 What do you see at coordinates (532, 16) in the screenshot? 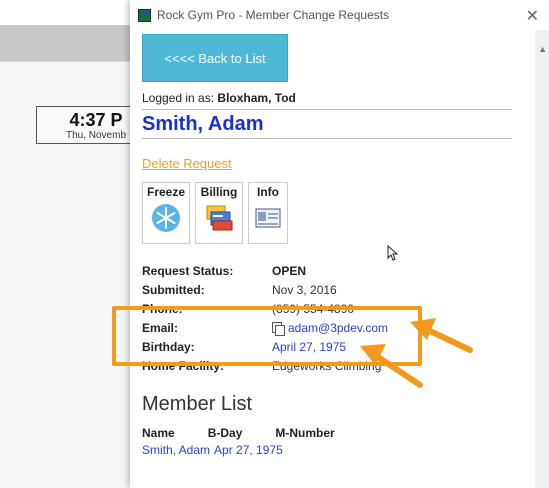
I see `close-icon: ✕` at bounding box center [532, 16].